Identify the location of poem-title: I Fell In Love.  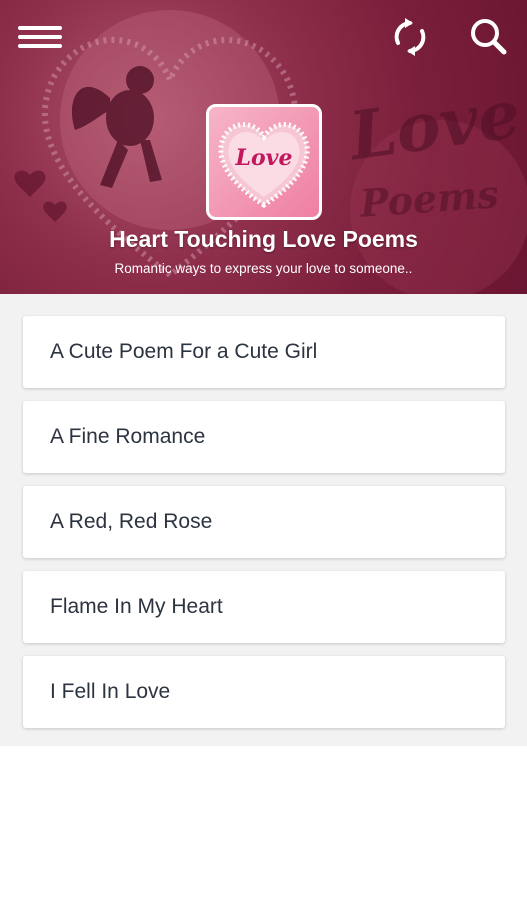
(110, 691).